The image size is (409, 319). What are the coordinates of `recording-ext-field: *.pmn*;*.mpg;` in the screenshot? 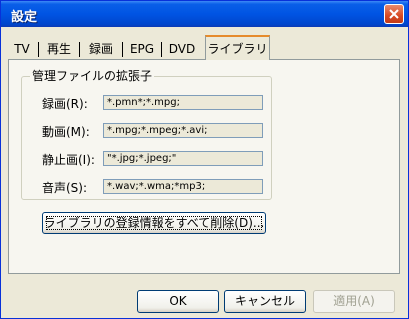 It's located at (183, 102).